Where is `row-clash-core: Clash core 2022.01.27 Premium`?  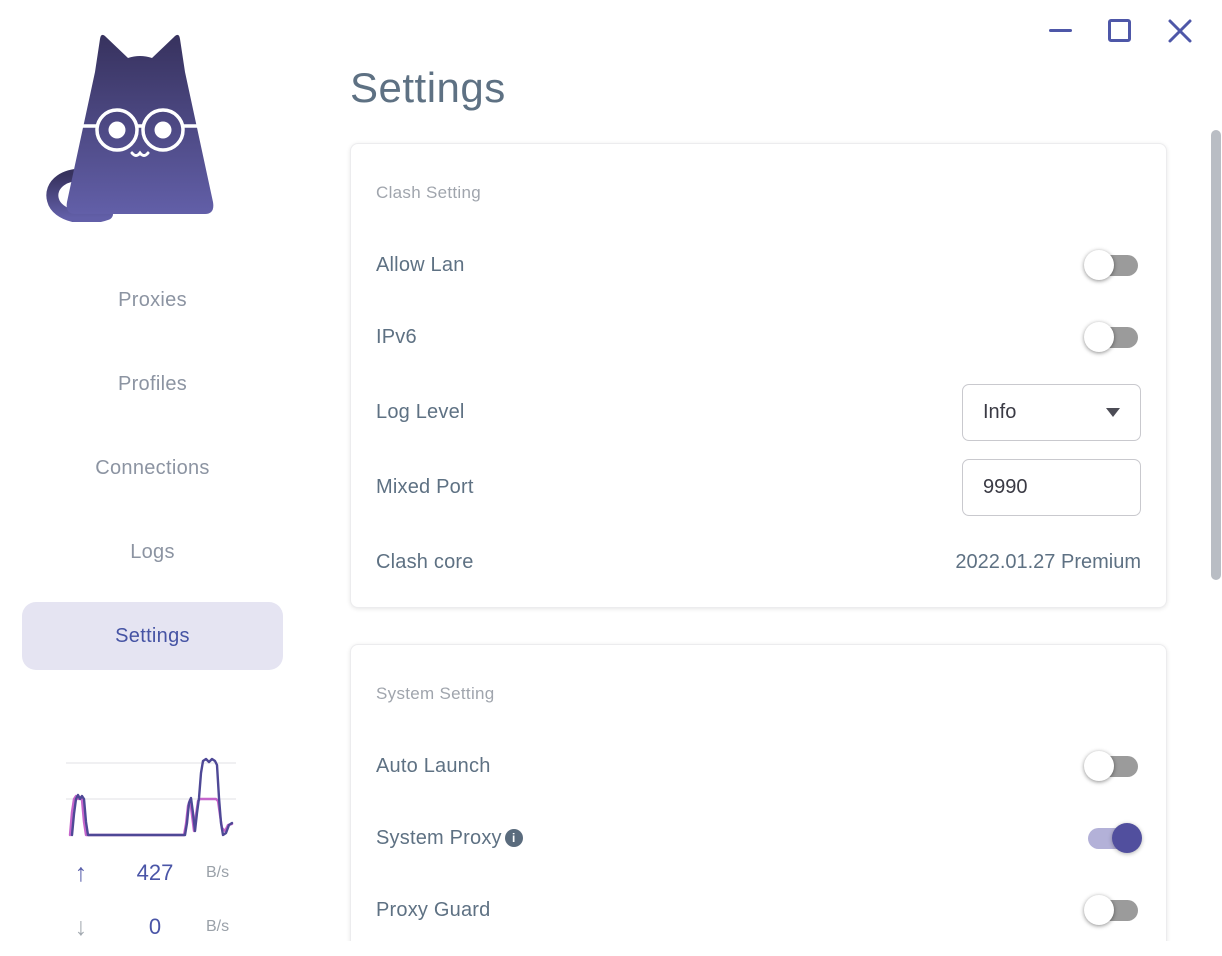 row-clash-core: Clash core 2022.01.27 Premium is located at coordinates (758, 562).